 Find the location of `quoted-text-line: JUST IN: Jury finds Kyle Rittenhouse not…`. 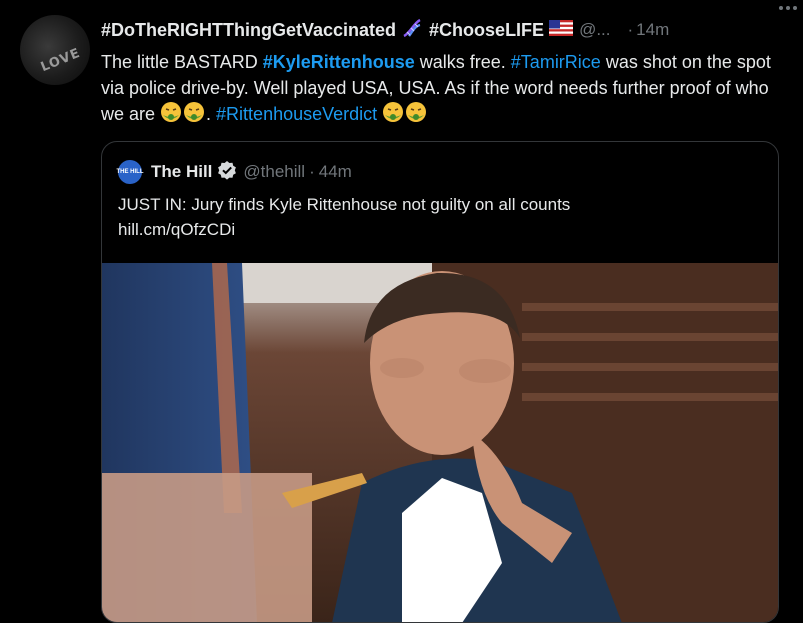

quoted-text-line: JUST IN: Jury finds Kyle Rittenhouse not… is located at coordinates (344, 204).